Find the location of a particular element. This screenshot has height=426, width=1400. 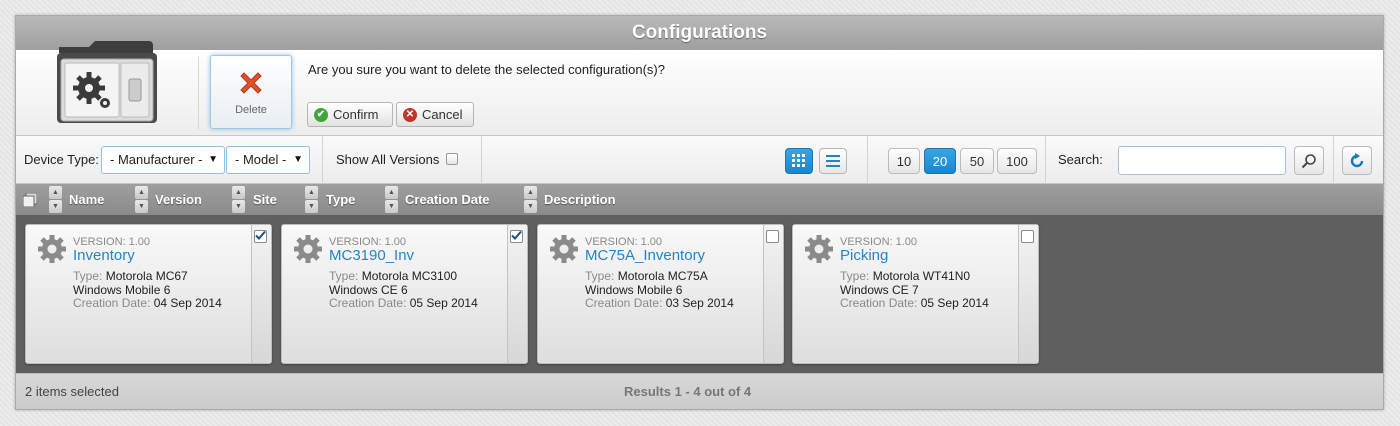

card-os: Windows CE 6 is located at coordinates (368, 290).